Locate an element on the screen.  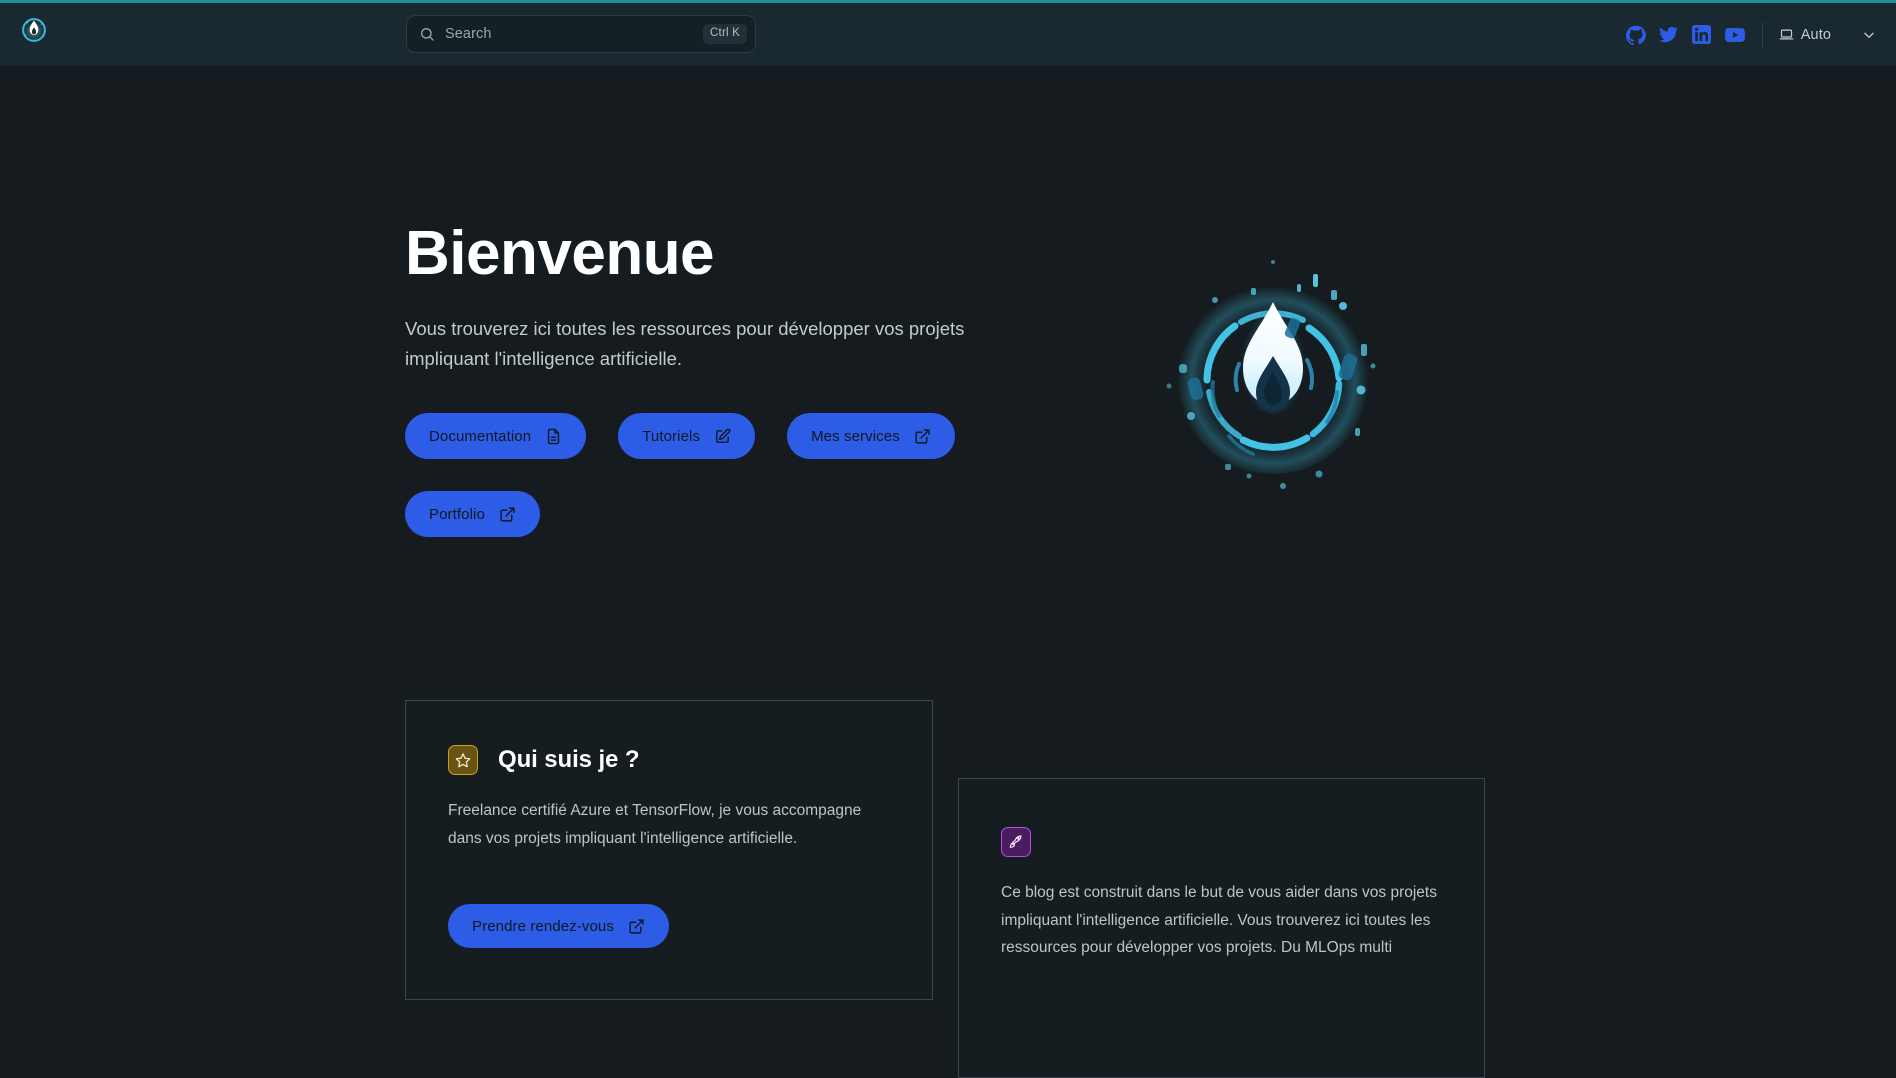
header-right-group: Auto is located at coordinates (1751, 34).